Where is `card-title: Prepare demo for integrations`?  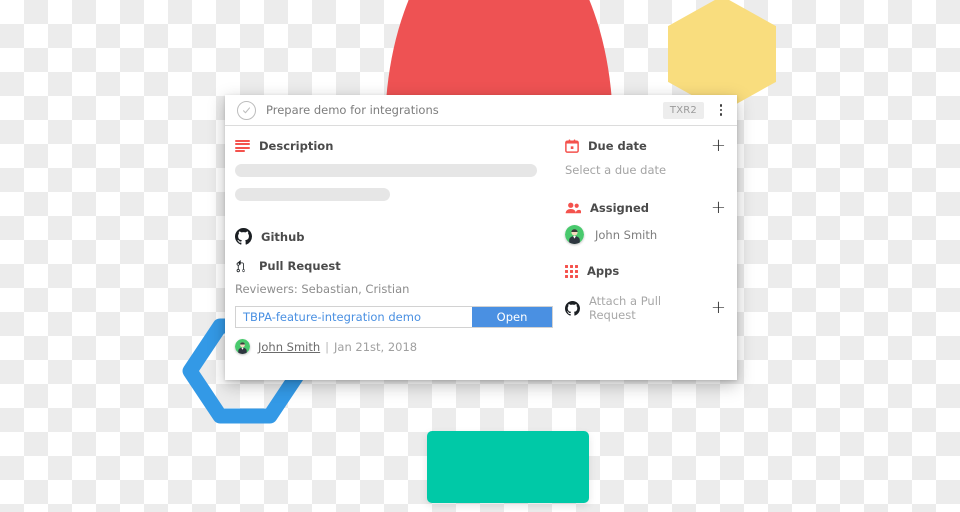
card-title: Prepare demo for integrations is located at coordinates (352, 110).